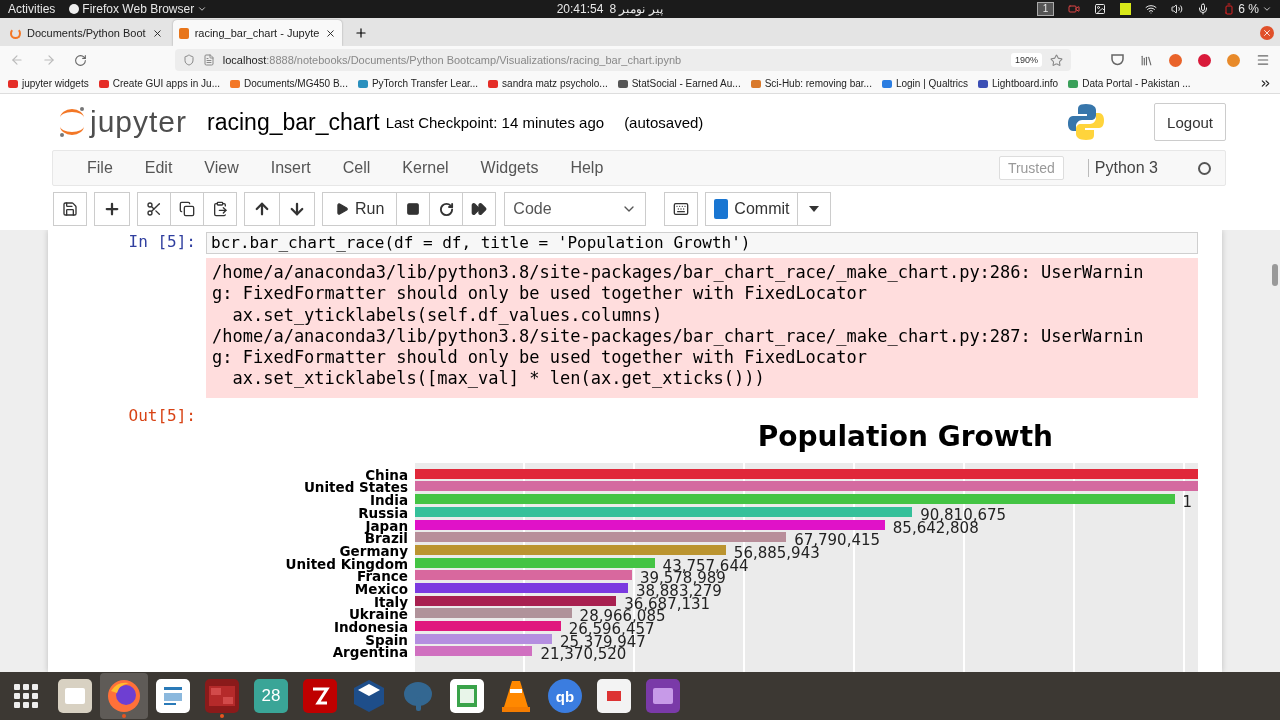 The width and height of the screenshot is (1280, 720). I want to click on menu-item: Insert, so click(290, 168).